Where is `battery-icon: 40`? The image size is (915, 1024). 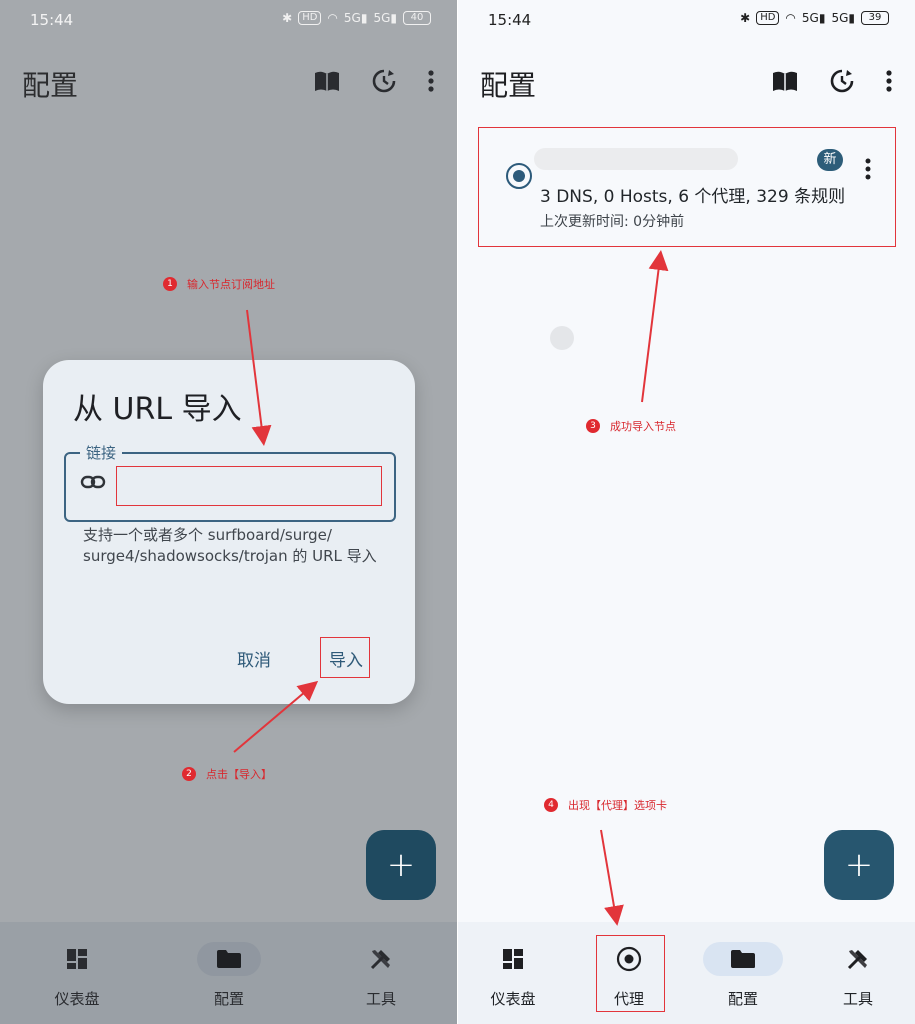
battery-icon: 40 is located at coordinates (417, 18).